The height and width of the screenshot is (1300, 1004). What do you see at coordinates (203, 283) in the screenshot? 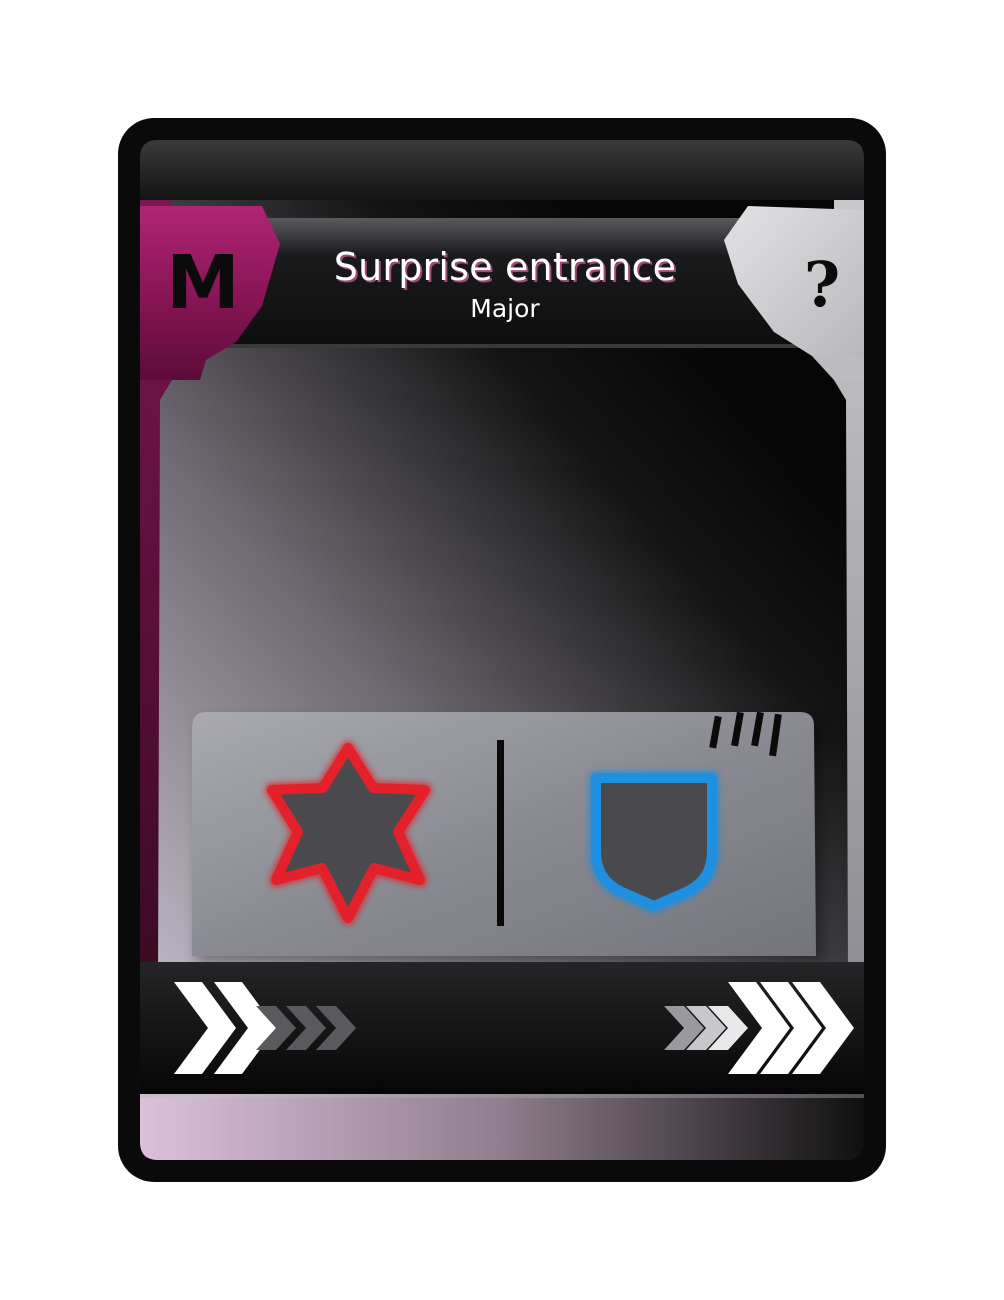
I see `rank-letter: M` at bounding box center [203, 283].